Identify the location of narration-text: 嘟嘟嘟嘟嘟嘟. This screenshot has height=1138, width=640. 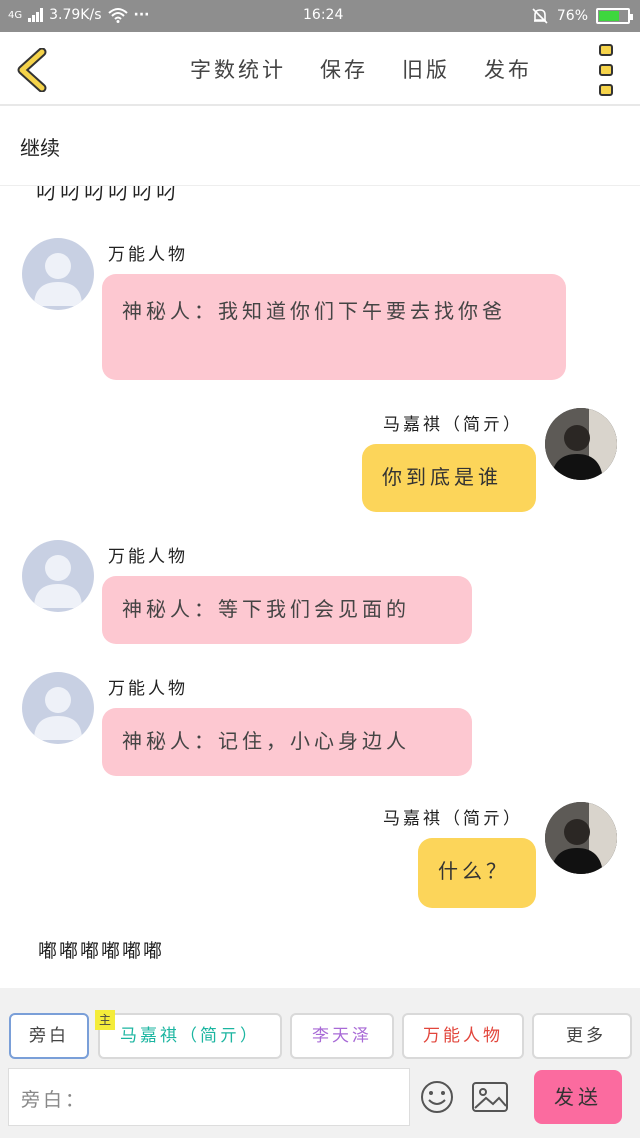
(101, 951).